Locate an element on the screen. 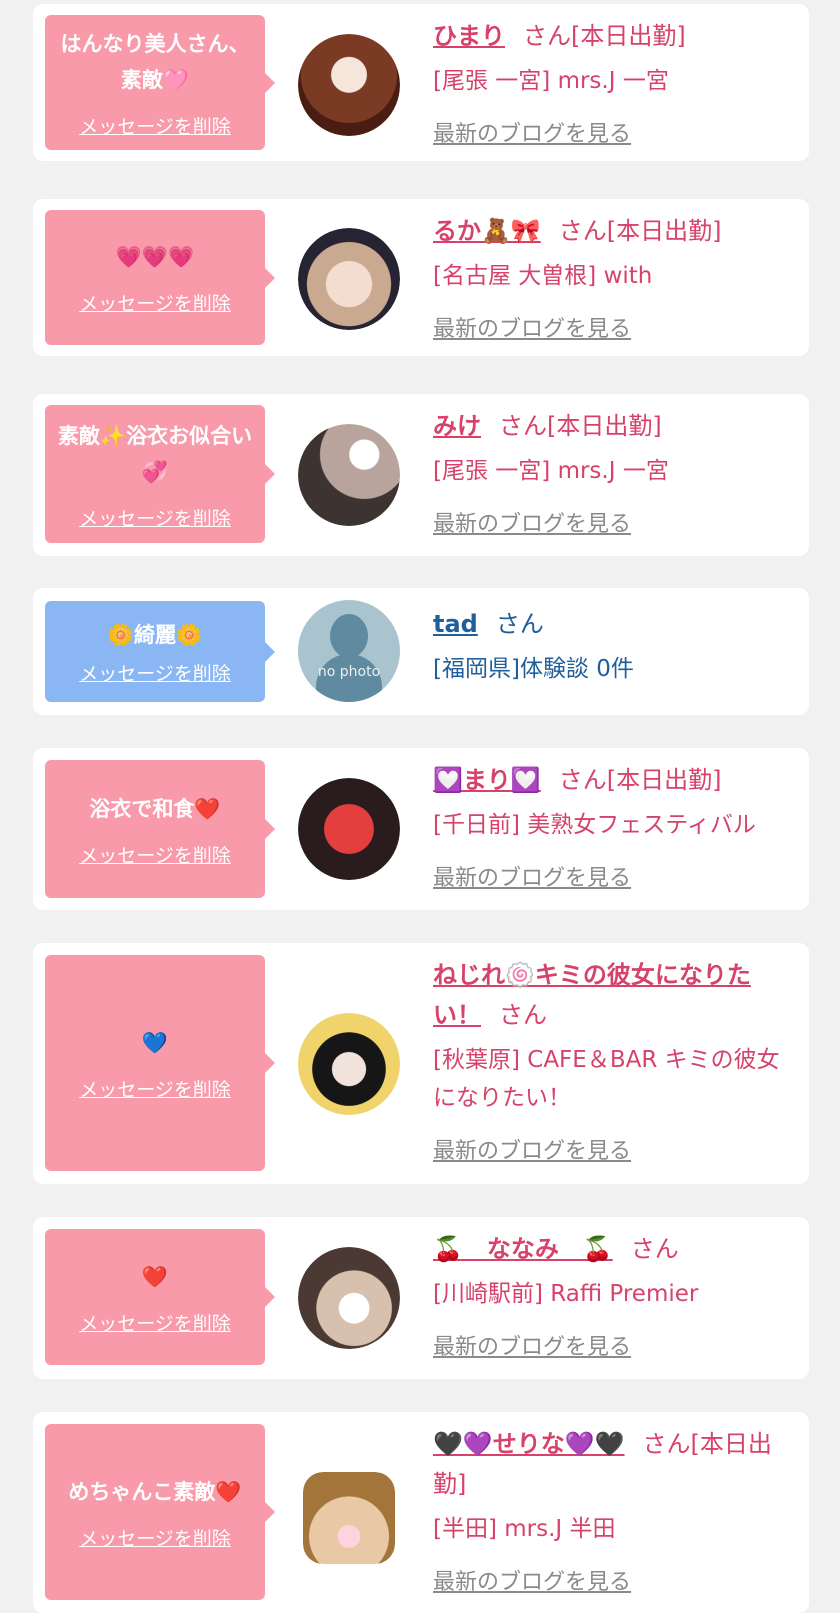 The height and width of the screenshot is (1613, 840). avatar: no photo is located at coordinates (349, 651).